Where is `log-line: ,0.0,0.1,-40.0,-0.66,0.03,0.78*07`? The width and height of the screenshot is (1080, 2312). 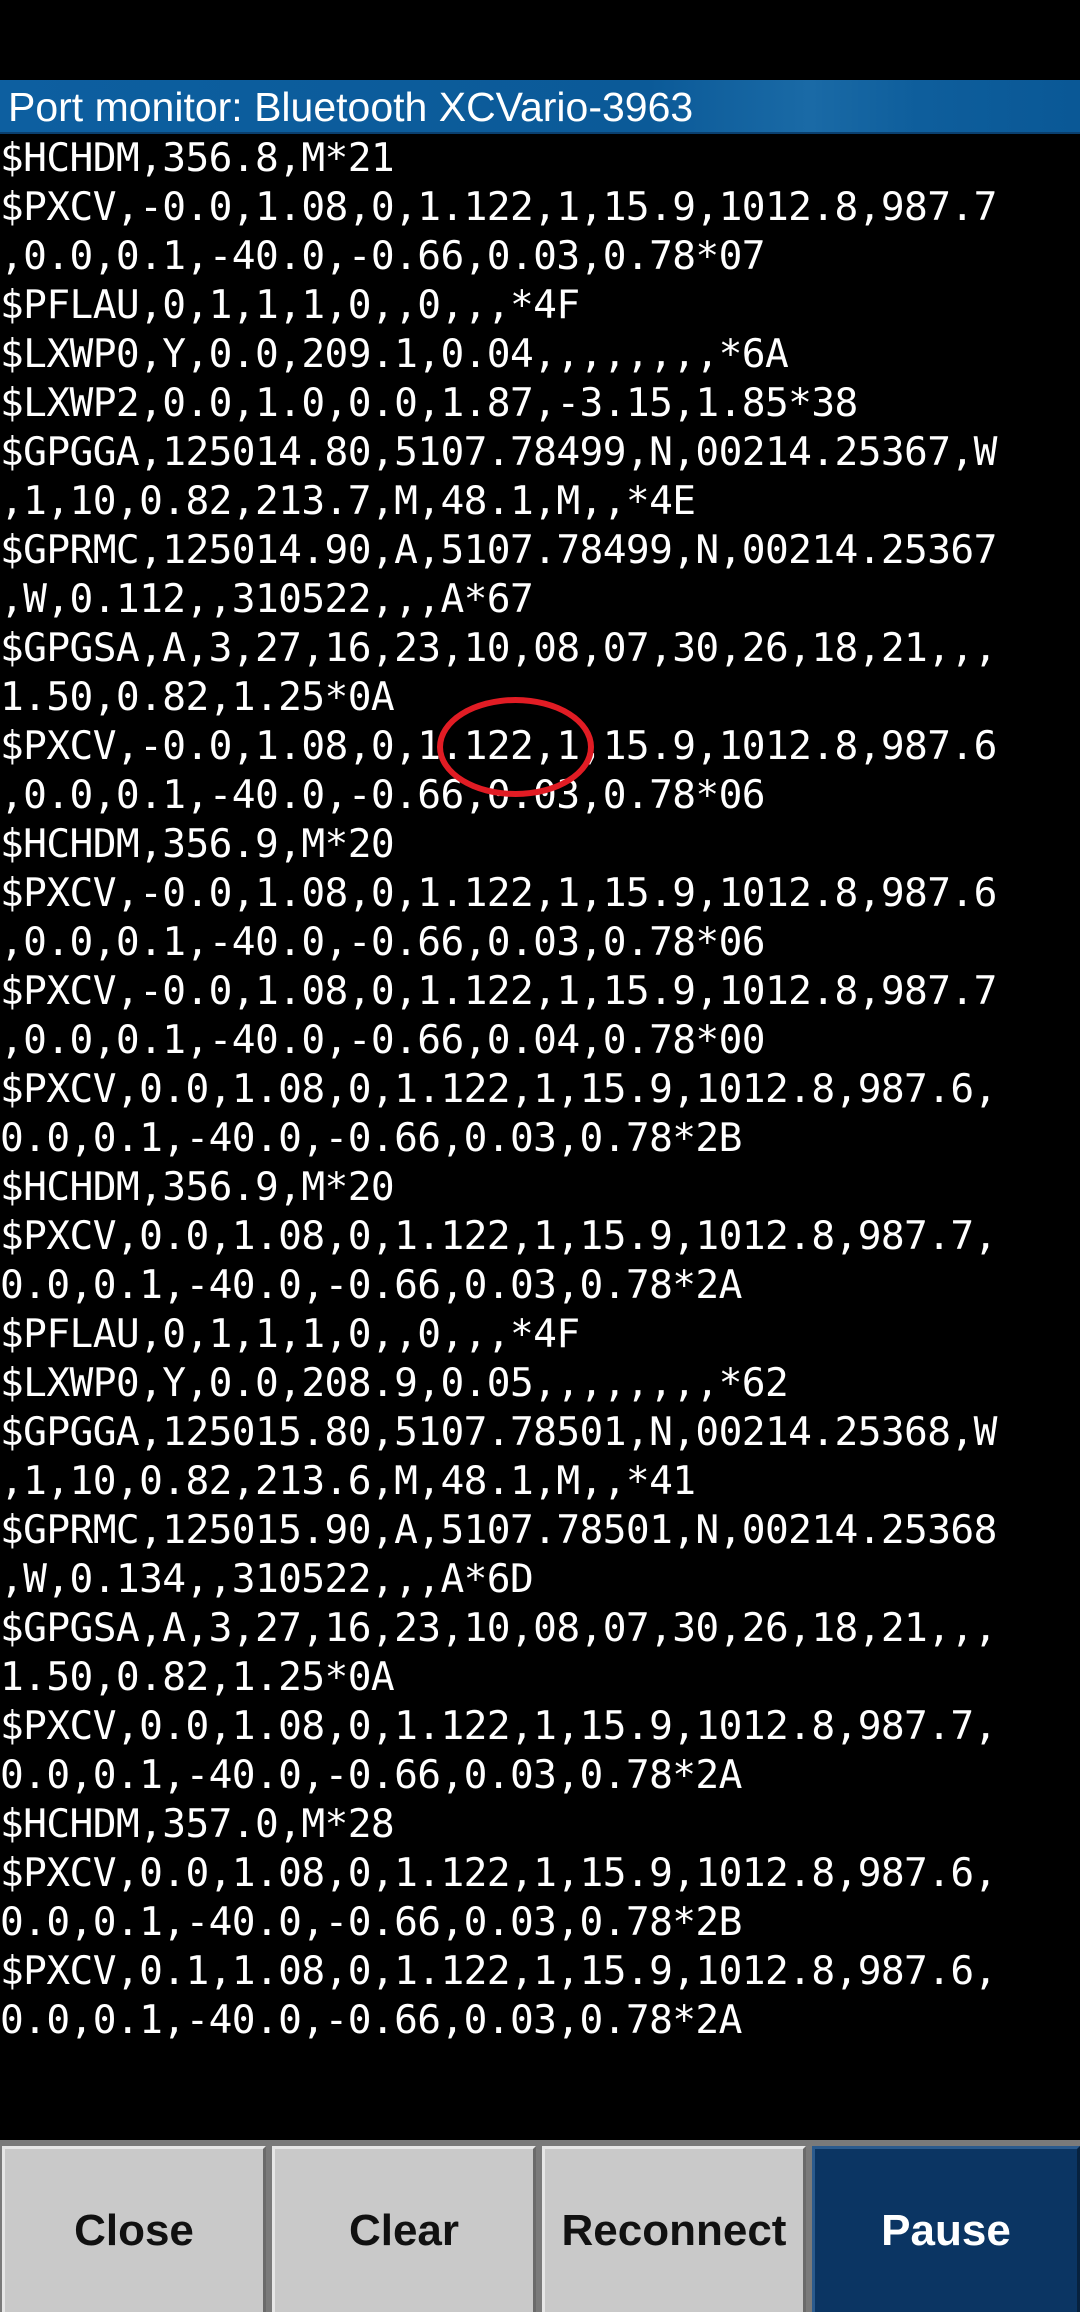 log-line: ,0.0,0.1,-40.0,-0.66,0.03,0.78*07 is located at coordinates (383, 256).